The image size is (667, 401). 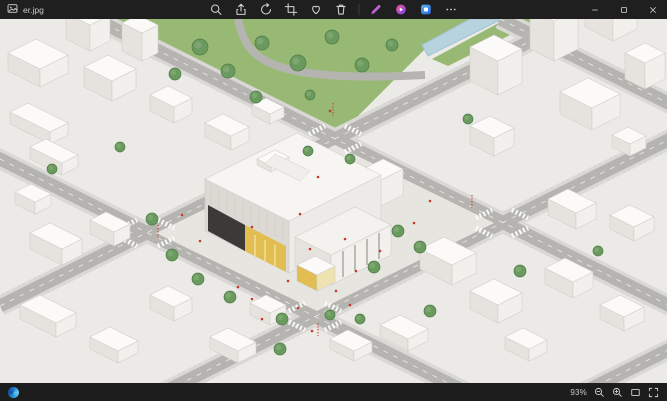 I want to click on zoom-in-icon, so click(x=617, y=392).